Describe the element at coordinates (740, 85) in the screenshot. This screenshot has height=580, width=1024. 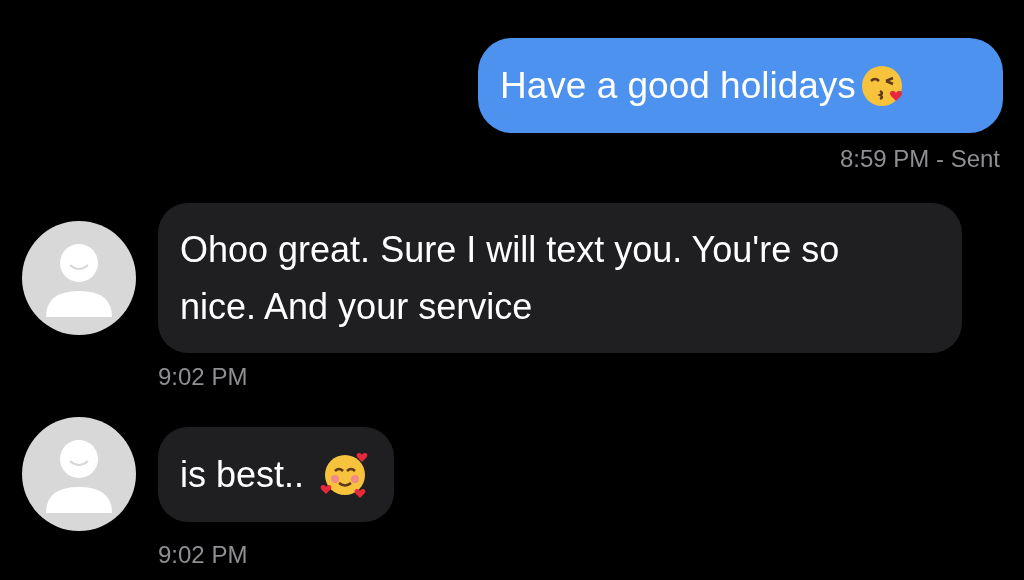
I see `sent-message-bubble: Have a good holidays` at that location.